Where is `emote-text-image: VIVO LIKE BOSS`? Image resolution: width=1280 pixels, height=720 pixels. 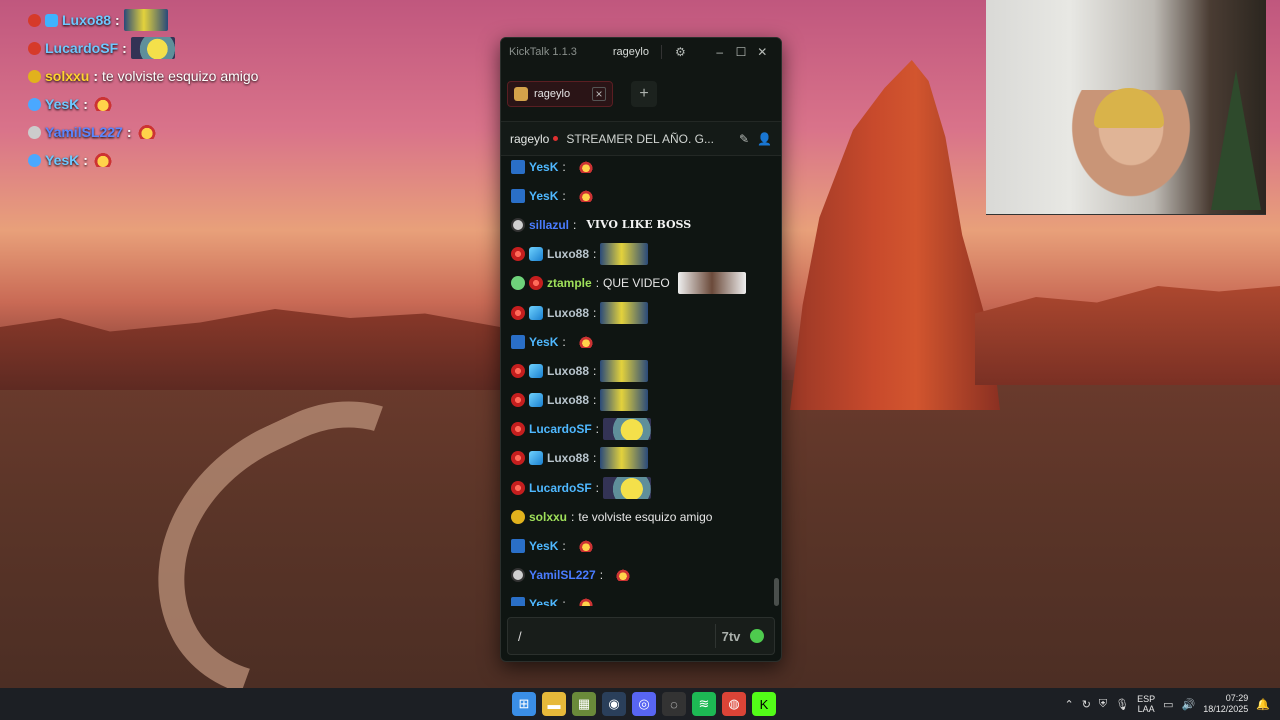
emote-text-image: VIVO LIKE BOSS is located at coordinates (639, 225).